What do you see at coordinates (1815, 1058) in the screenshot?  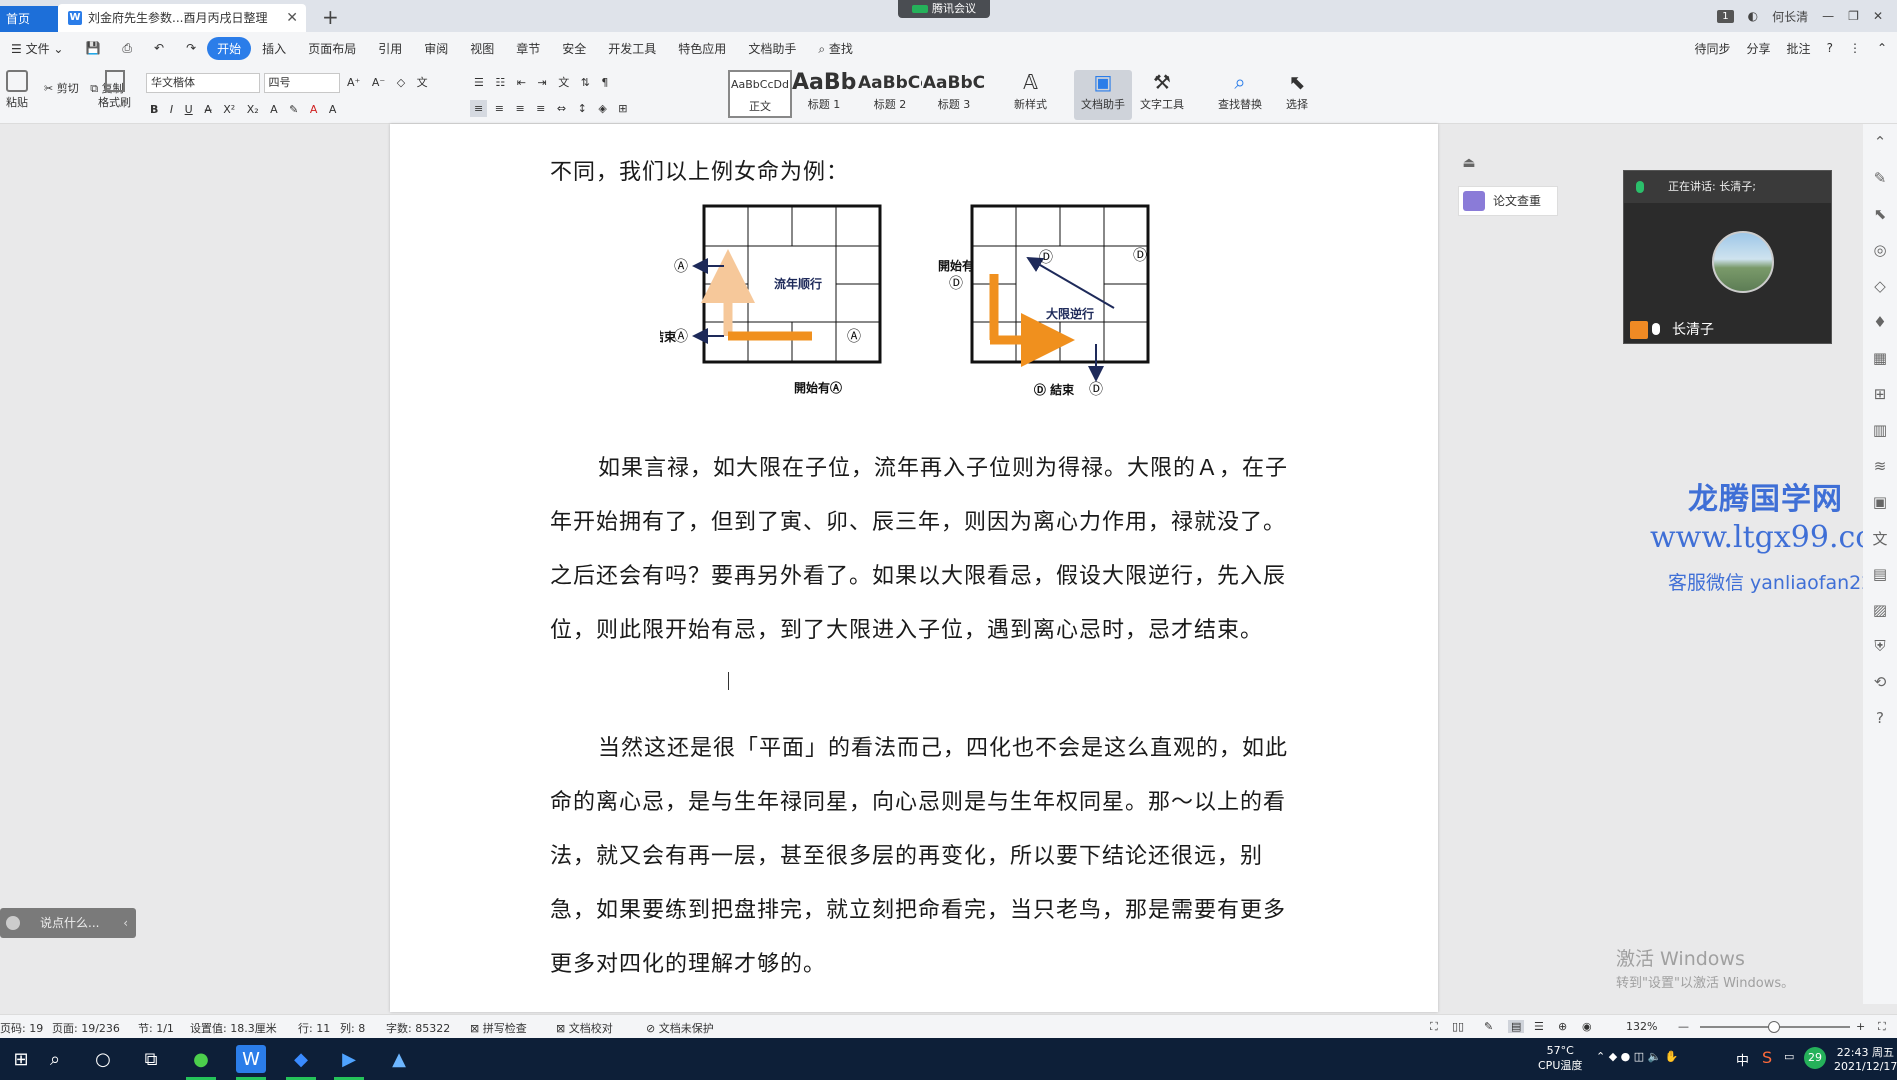 I see `notification-badge: 29` at bounding box center [1815, 1058].